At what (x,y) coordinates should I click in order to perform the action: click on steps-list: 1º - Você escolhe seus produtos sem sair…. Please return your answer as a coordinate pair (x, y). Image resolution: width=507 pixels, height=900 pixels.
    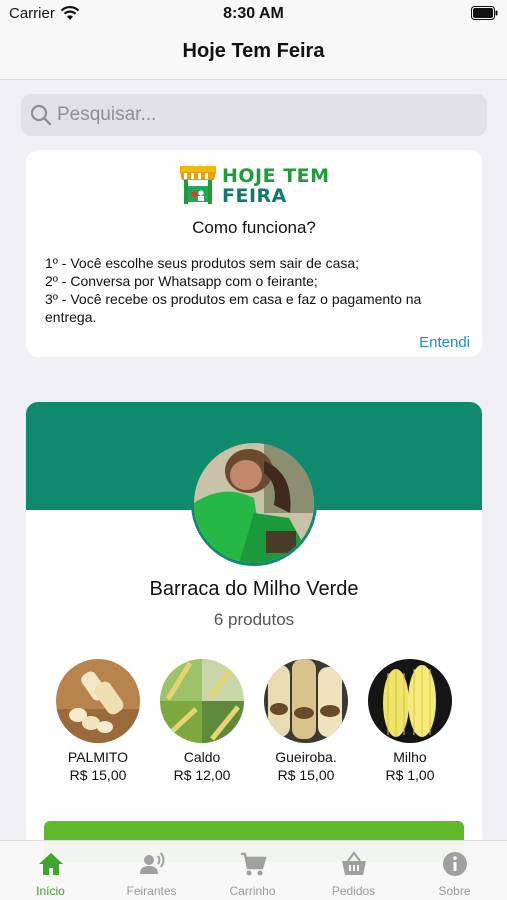
    Looking at the image, I should click on (255, 290).